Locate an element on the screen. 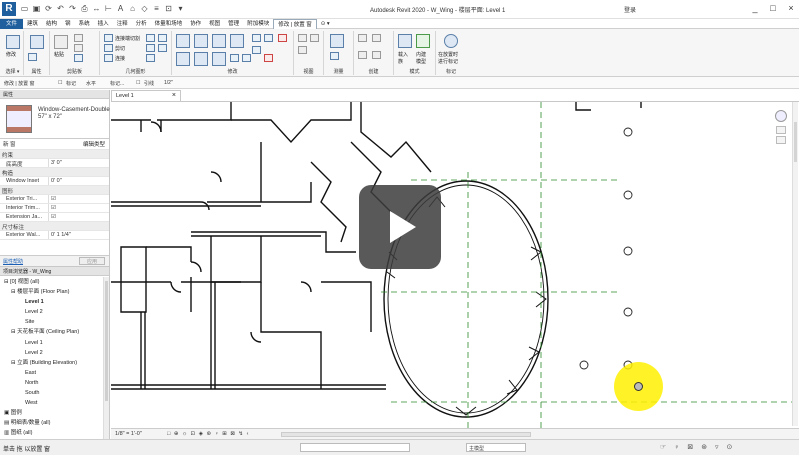 The image size is (799, 455). trim-icon is located at coordinates (219, 59).